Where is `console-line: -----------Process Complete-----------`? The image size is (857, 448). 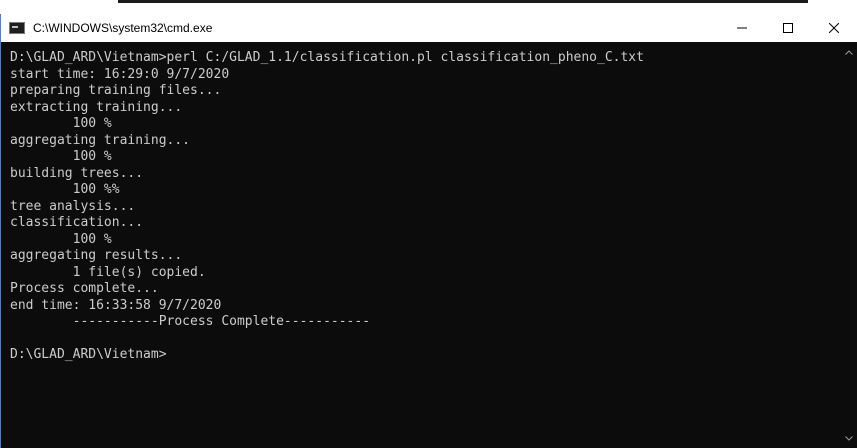
console-line: -----------Process Complete----------- is located at coordinates (190, 321).